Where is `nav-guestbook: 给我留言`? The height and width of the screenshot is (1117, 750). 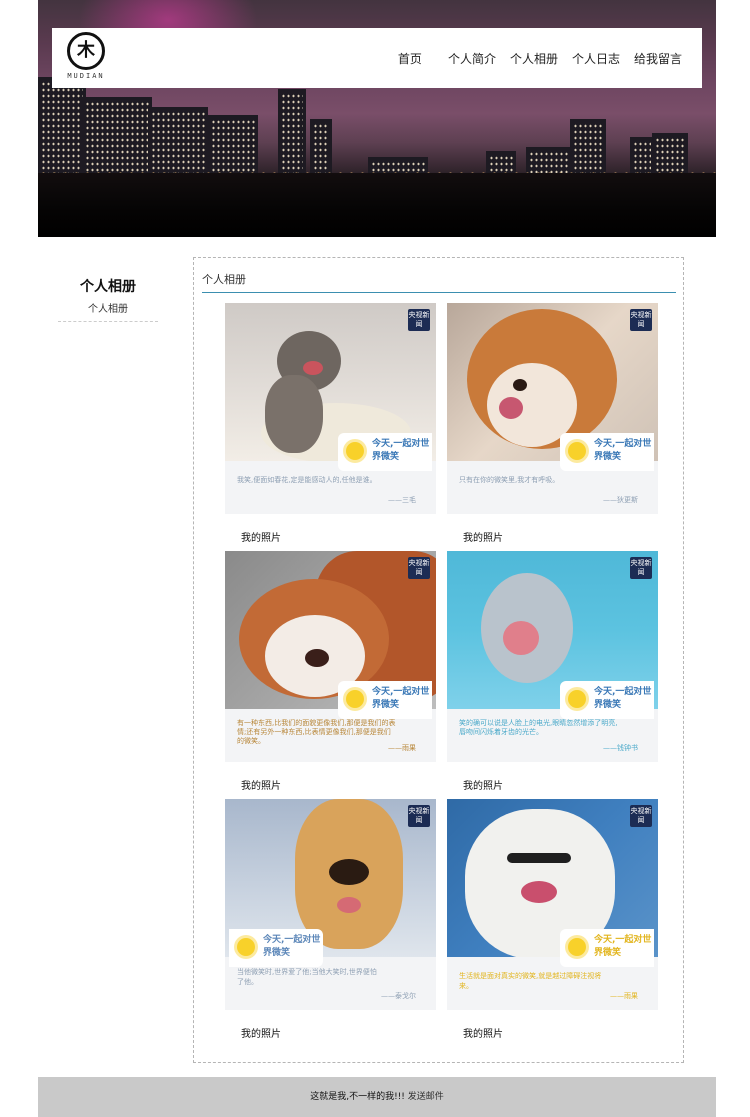 nav-guestbook: 给我留言 is located at coordinates (658, 58).